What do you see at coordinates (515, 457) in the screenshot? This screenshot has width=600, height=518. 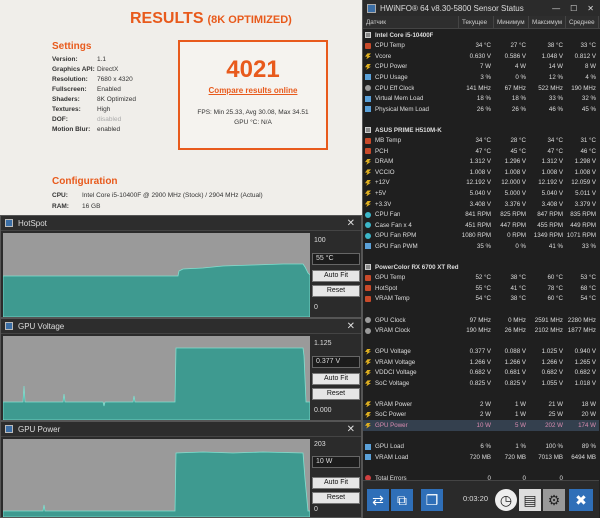 I see `sensor-min-value: 720 MB` at bounding box center [515, 457].